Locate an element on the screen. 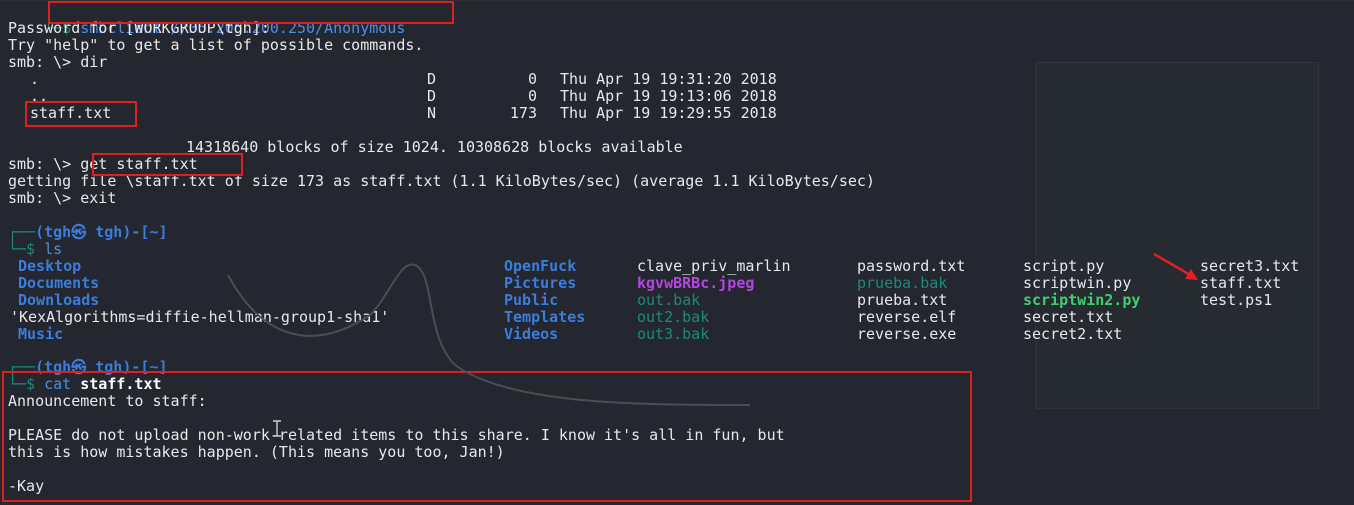 This screenshot has height=505, width=1354. scribble-drawing is located at coordinates (489, 334).